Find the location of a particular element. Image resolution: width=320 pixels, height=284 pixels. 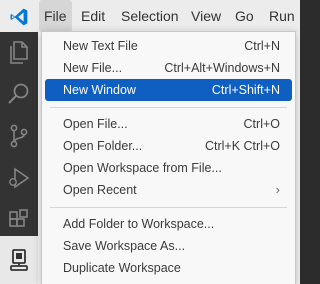

menu-item-duplicate-workspace: Duplicate Workspace is located at coordinates (168, 268).